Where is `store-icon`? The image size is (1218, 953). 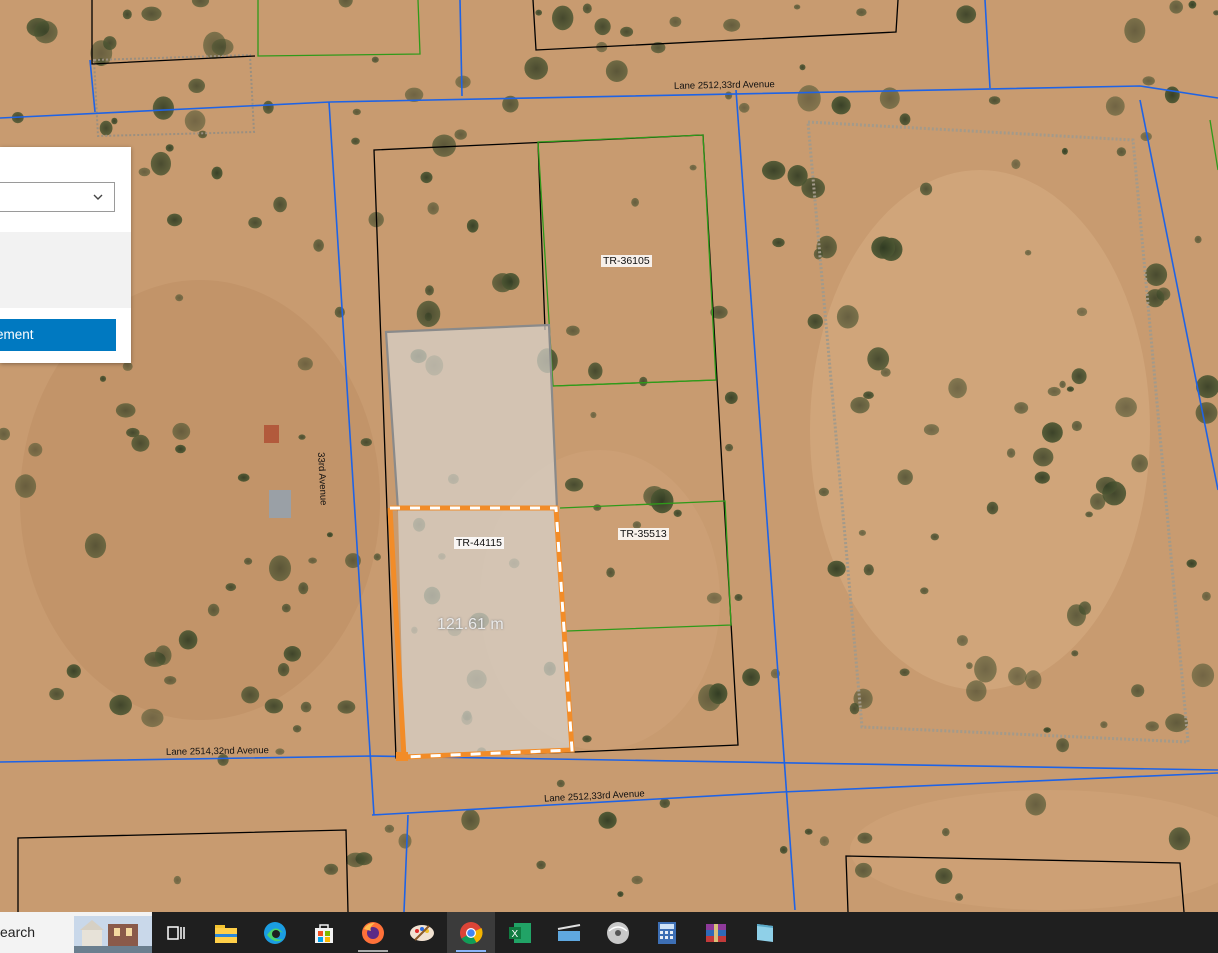
store-icon is located at coordinates (324, 932).